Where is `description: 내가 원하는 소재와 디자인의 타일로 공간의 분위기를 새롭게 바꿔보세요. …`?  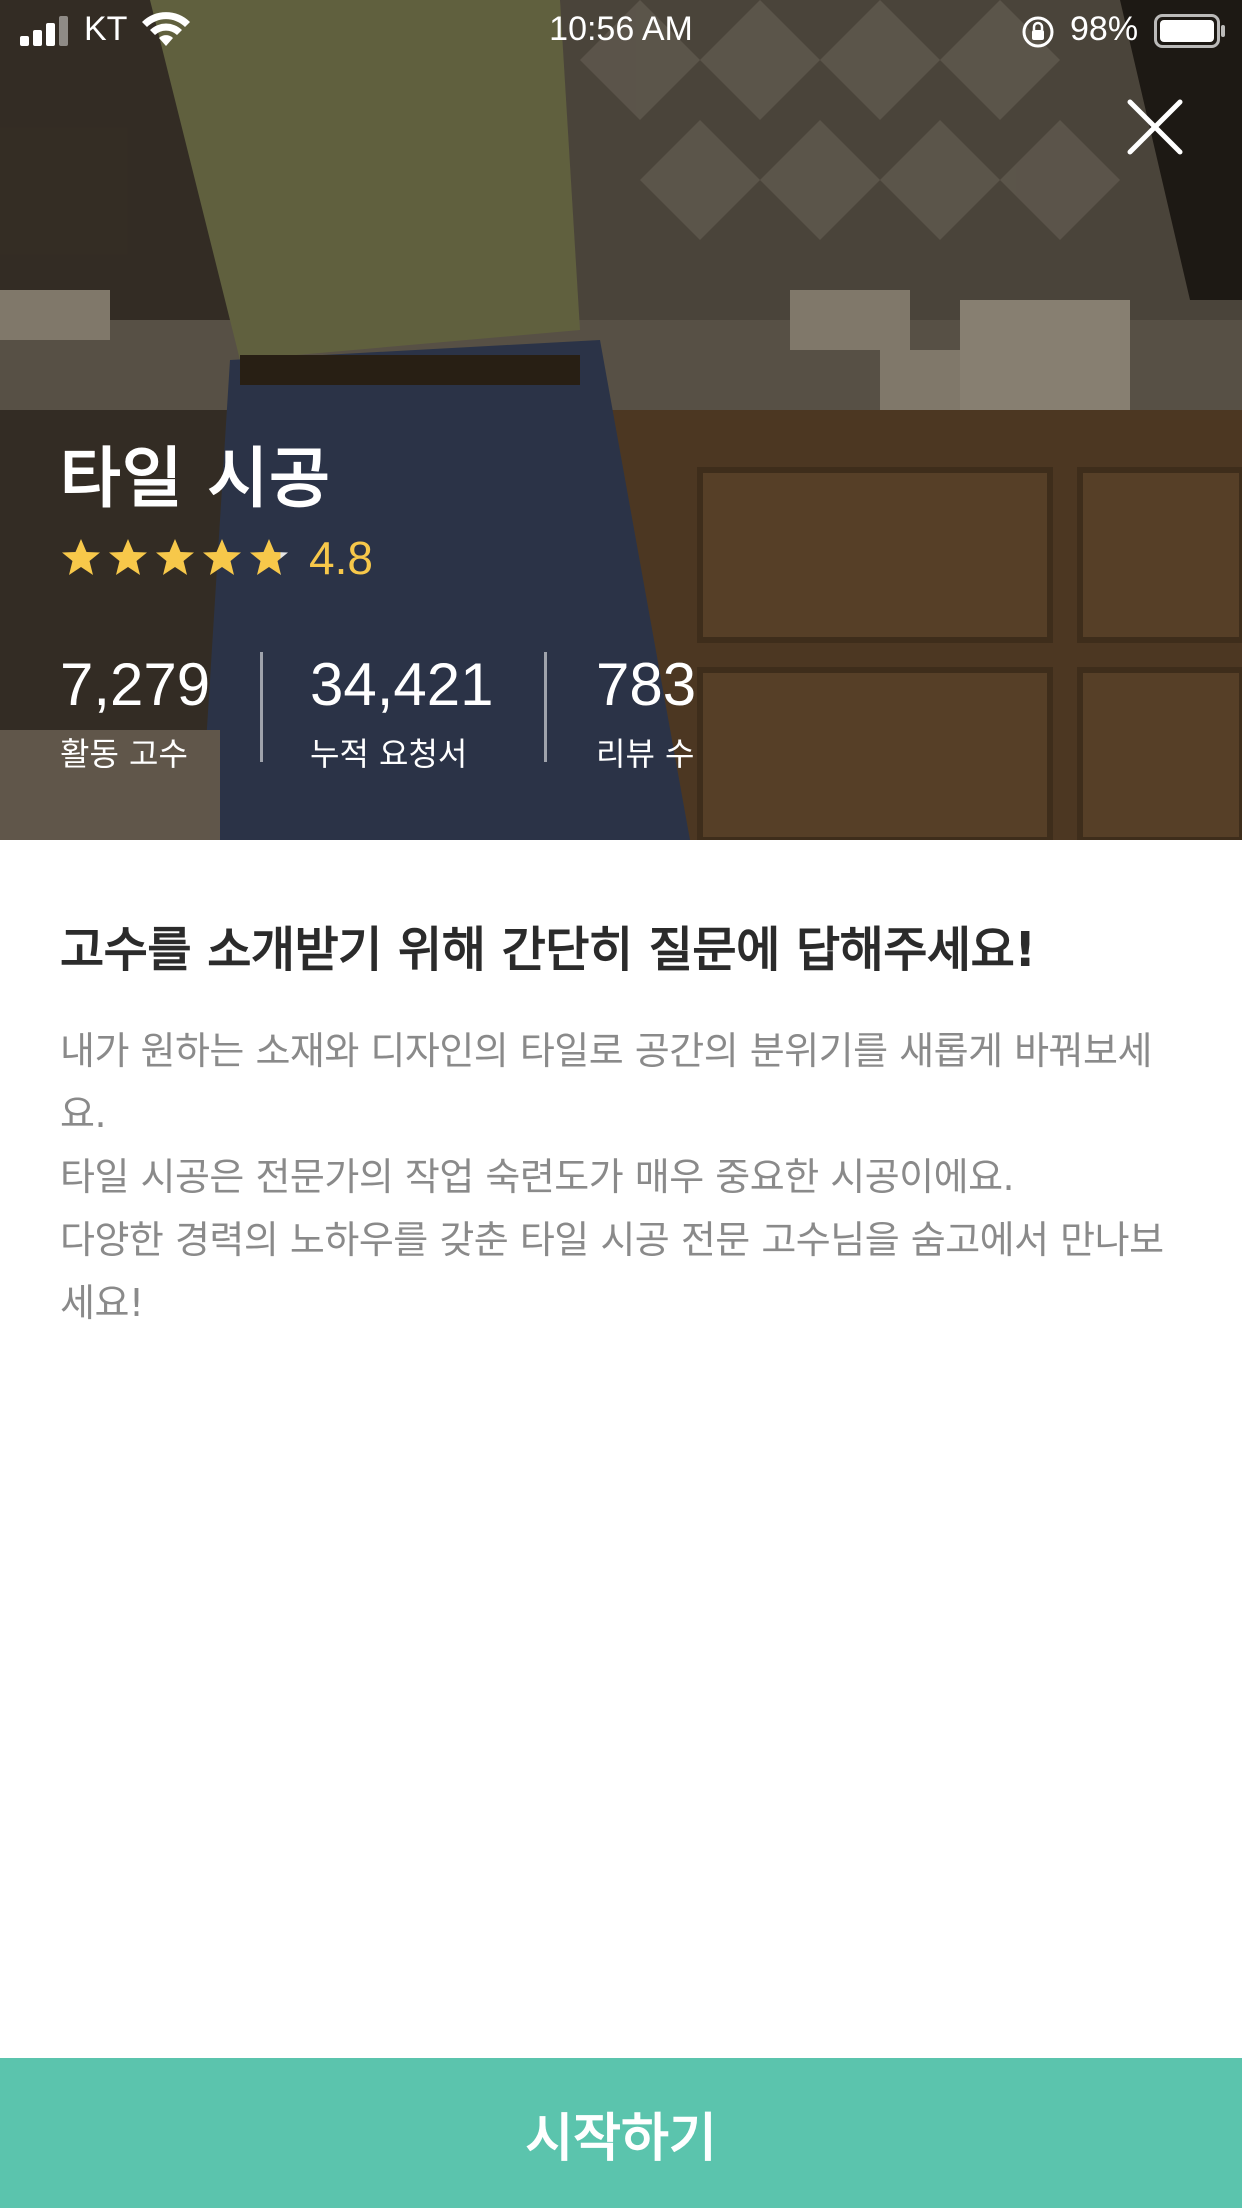 description: 내가 원하는 소재와 디자인의 타일로 공간의 분위기를 새롭게 바꿔보세요. … is located at coordinates (625, 1177).